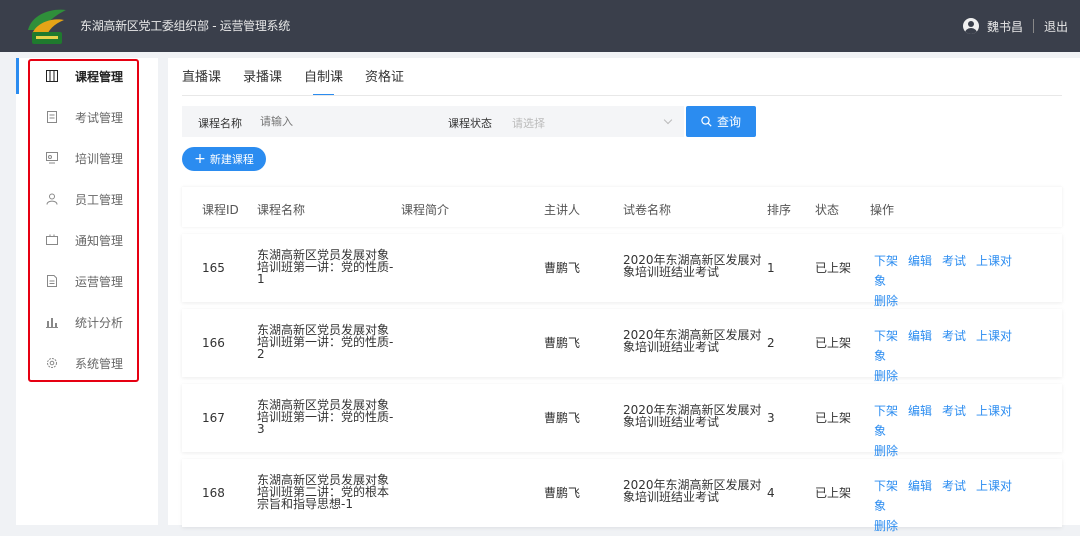  I want to click on cell-order: 2, so click(771, 343).